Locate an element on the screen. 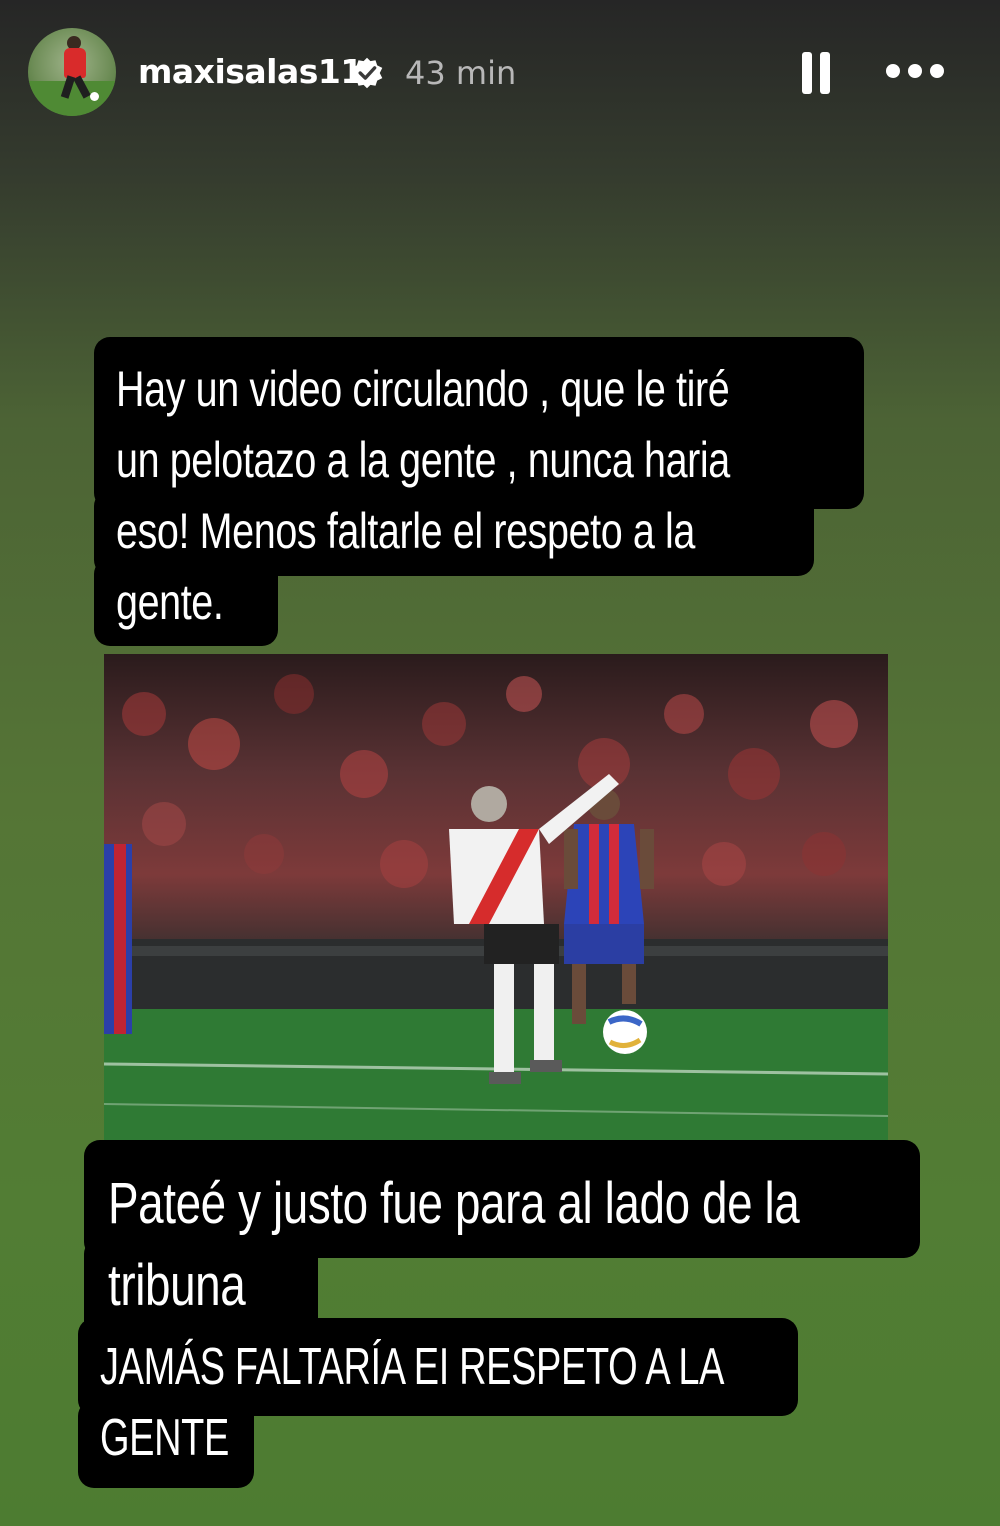 This screenshot has width=1000, height=1526. avatar is located at coordinates (72, 72).